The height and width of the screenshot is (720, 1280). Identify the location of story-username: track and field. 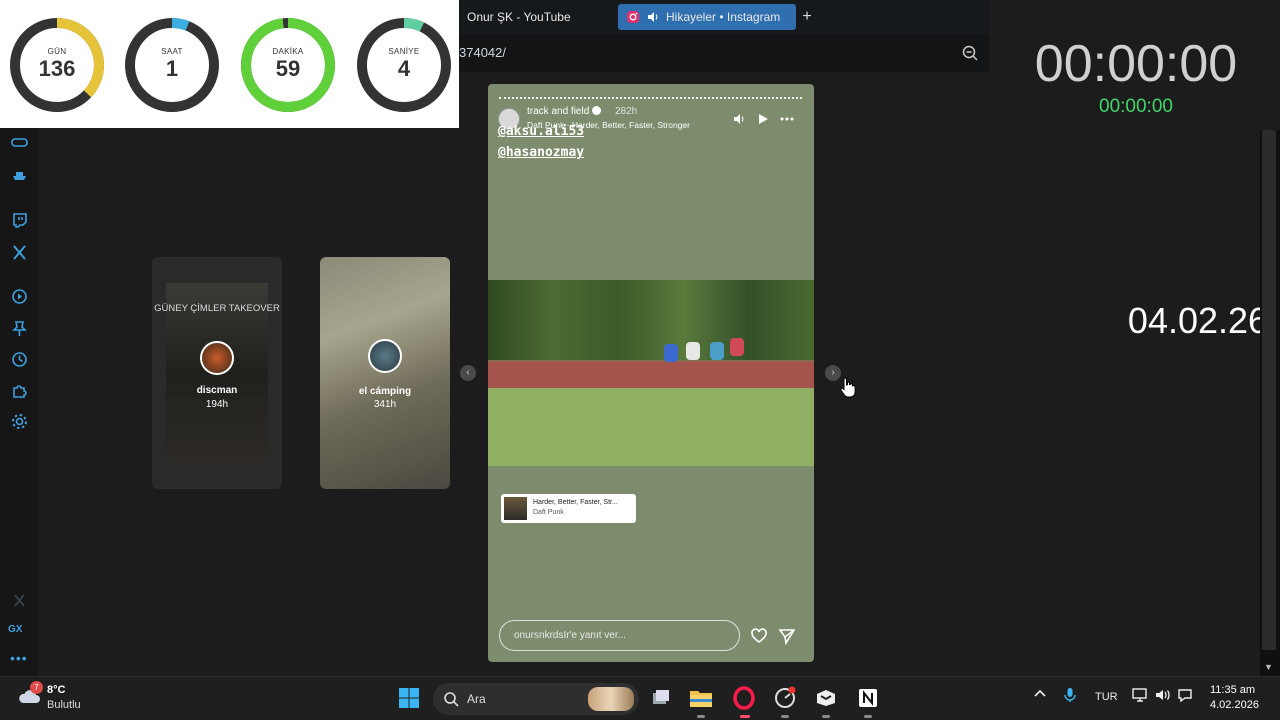
(564, 111).